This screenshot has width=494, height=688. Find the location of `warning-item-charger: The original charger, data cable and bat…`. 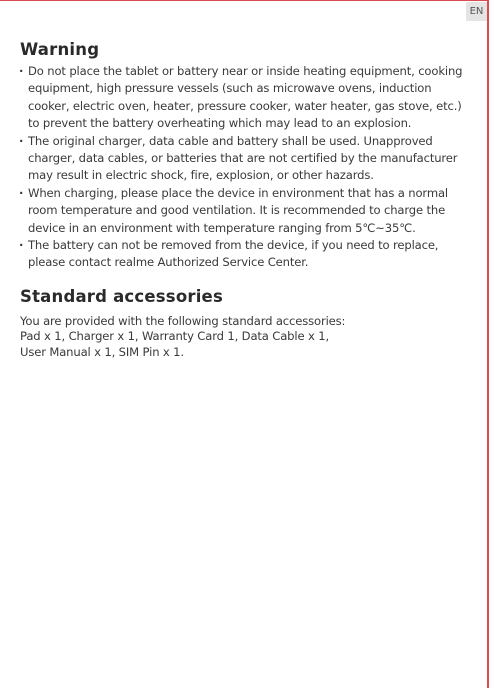

warning-item-charger: The original charger, data cable and bat… is located at coordinates (244, 159).